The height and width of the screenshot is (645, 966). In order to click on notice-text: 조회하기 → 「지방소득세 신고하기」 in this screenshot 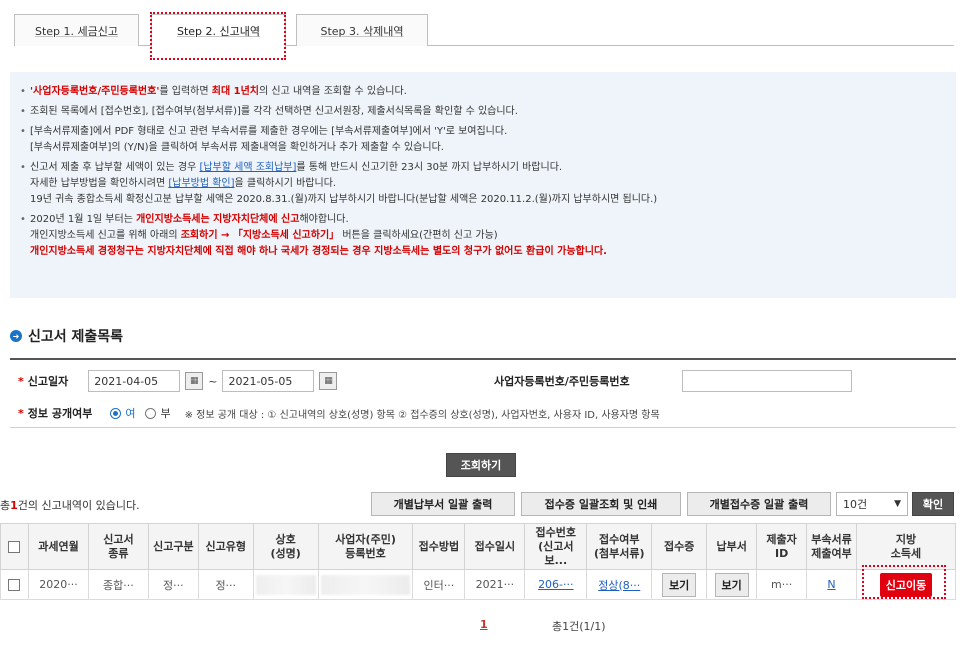, I will do `click(260, 235)`.